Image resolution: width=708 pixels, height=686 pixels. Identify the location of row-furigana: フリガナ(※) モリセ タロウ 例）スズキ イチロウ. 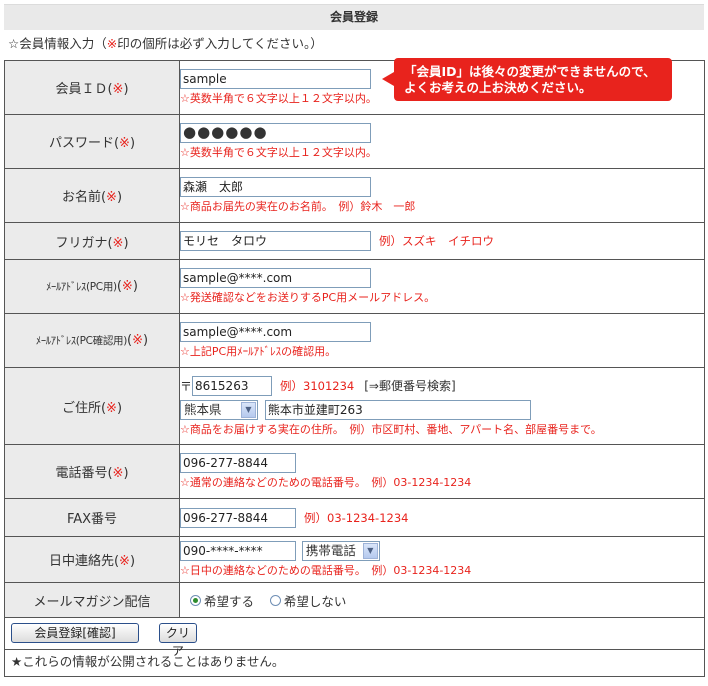
(354, 241).